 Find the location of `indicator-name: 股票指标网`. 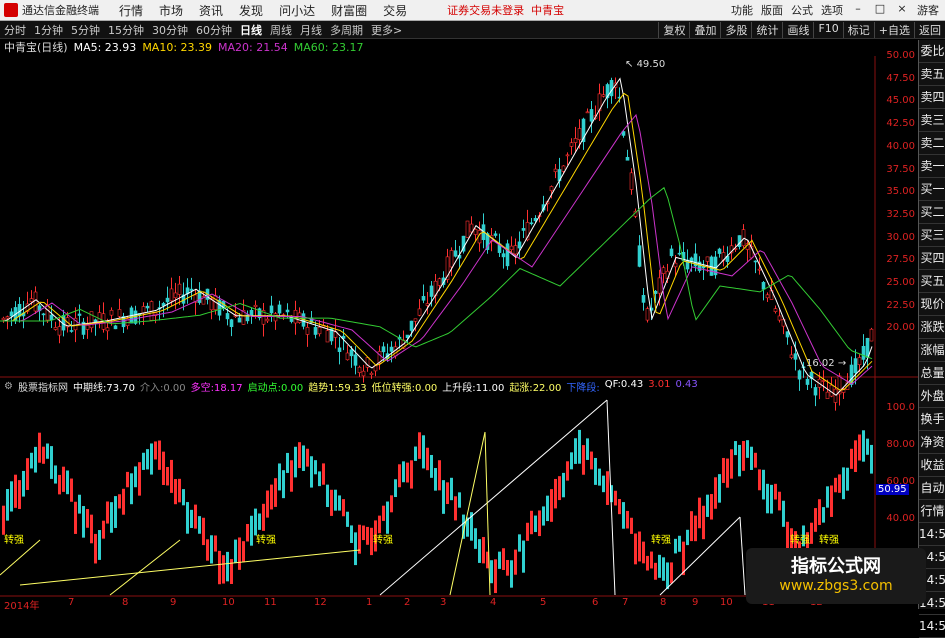

indicator-name: 股票指标网 is located at coordinates (43, 386).